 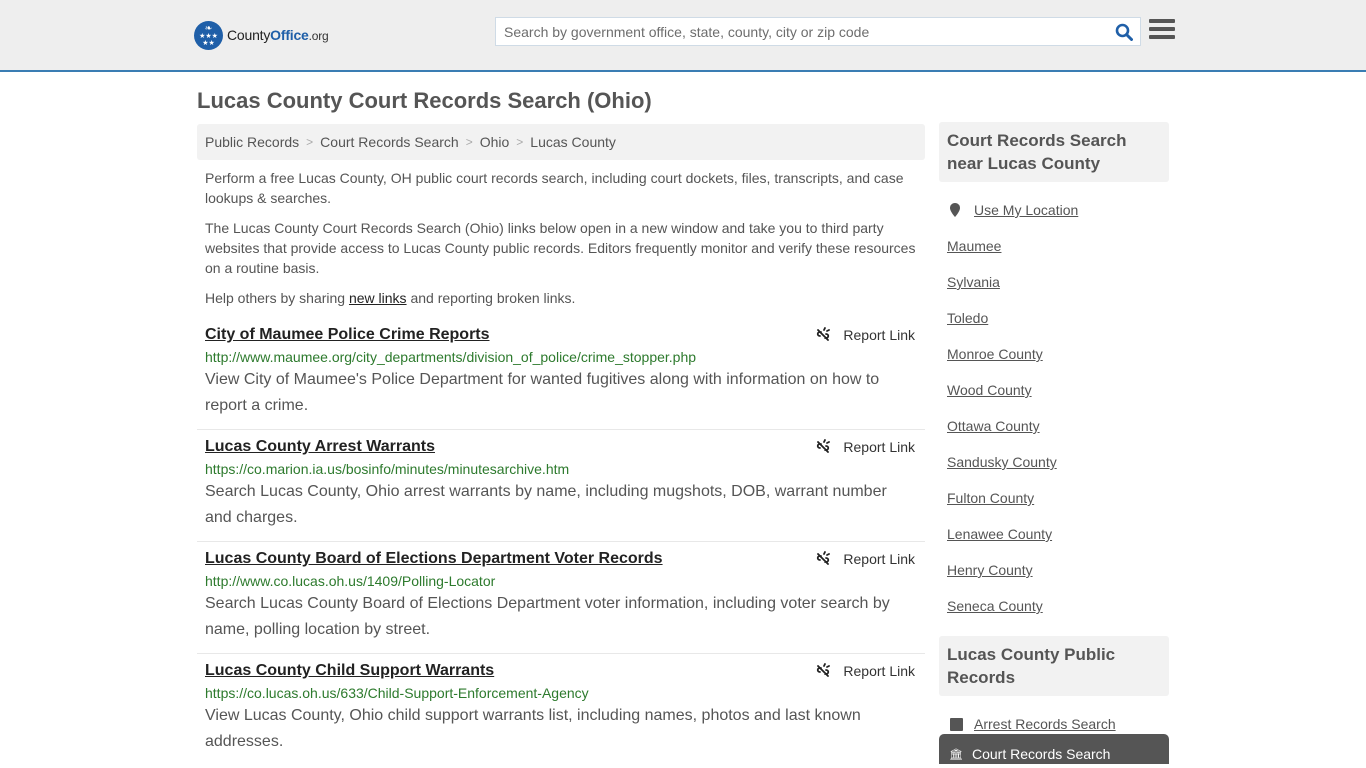 I want to click on nearby-item-toledo: Toledo, so click(x=1054, y=318).